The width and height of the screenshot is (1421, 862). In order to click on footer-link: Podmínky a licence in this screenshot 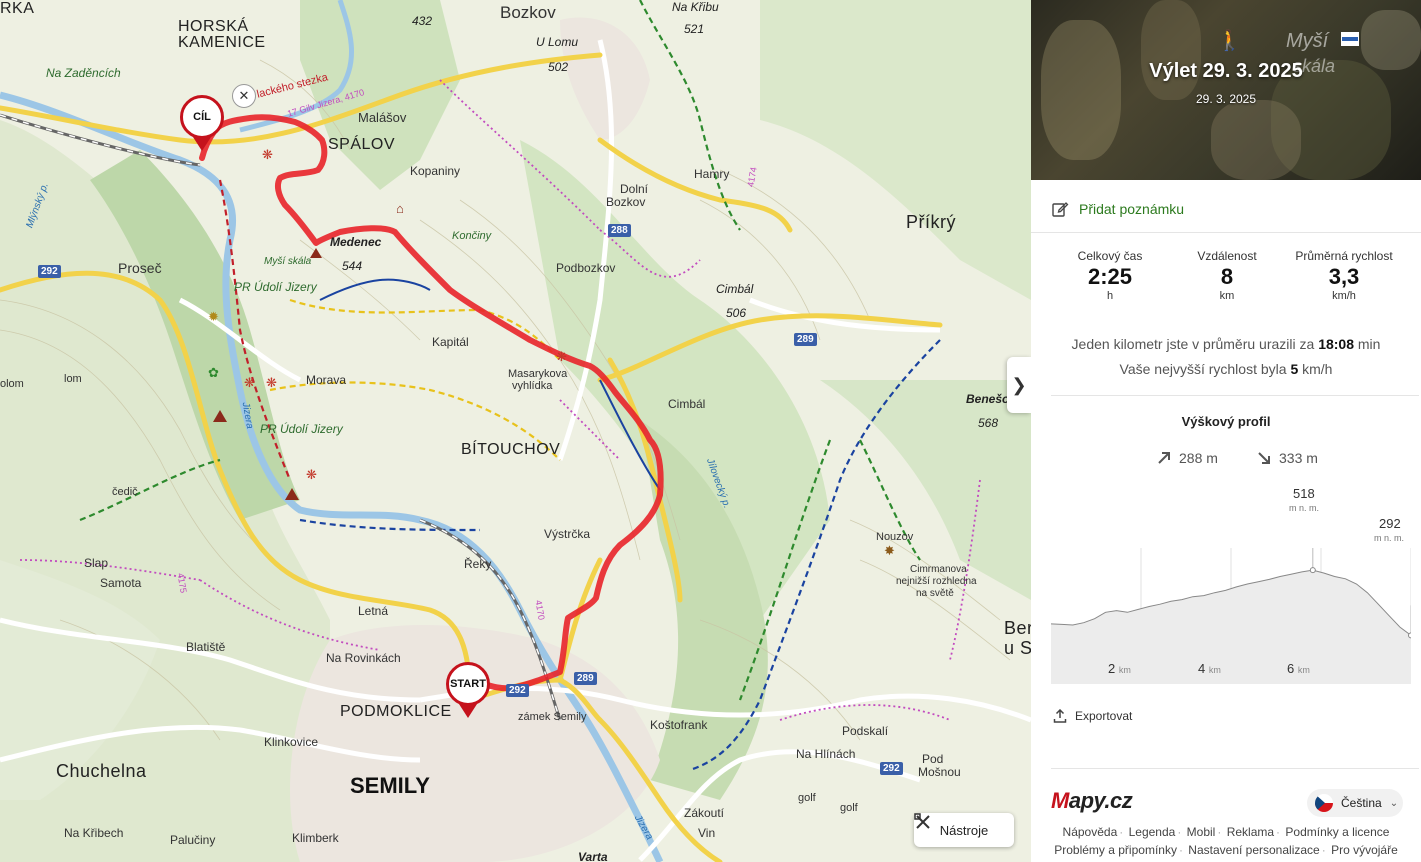, I will do `click(1337, 832)`.